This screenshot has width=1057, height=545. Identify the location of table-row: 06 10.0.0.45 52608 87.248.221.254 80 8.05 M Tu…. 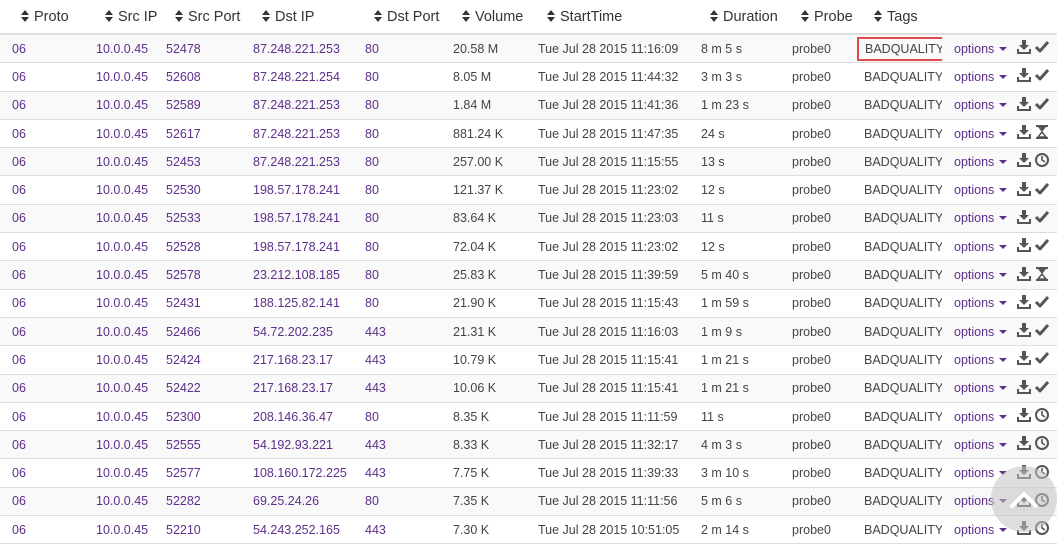
(528, 77).